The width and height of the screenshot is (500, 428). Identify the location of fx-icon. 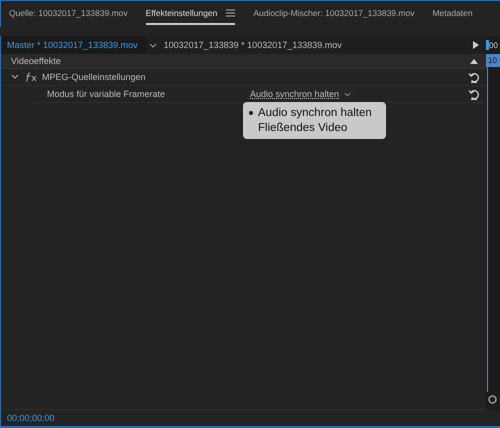
(31, 77).